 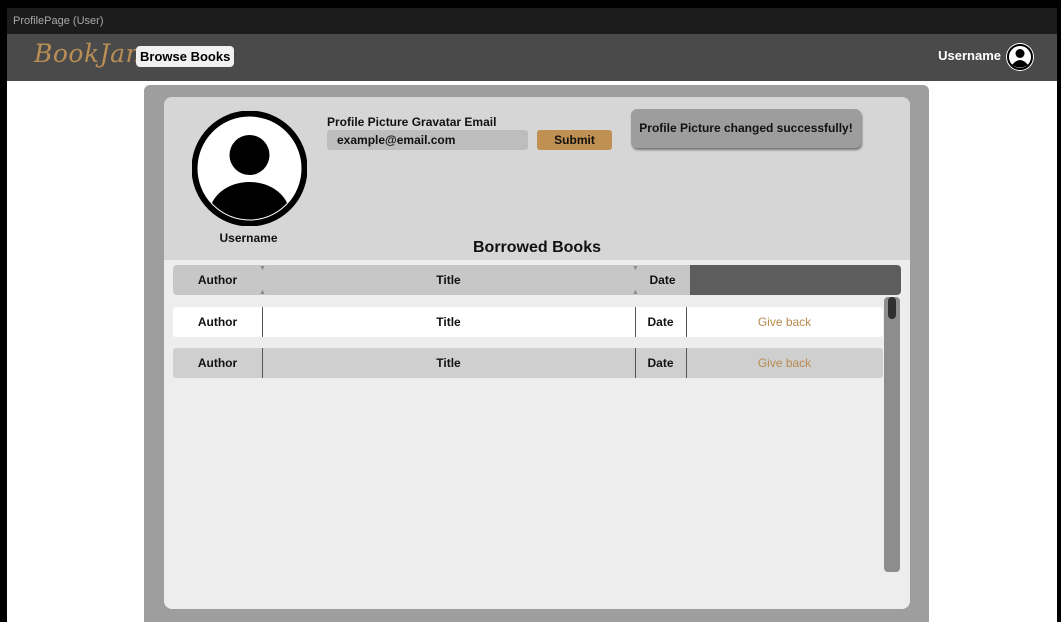 What do you see at coordinates (412, 122) in the screenshot?
I see `email-label: Profile Picture Gravatar Email` at bounding box center [412, 122].